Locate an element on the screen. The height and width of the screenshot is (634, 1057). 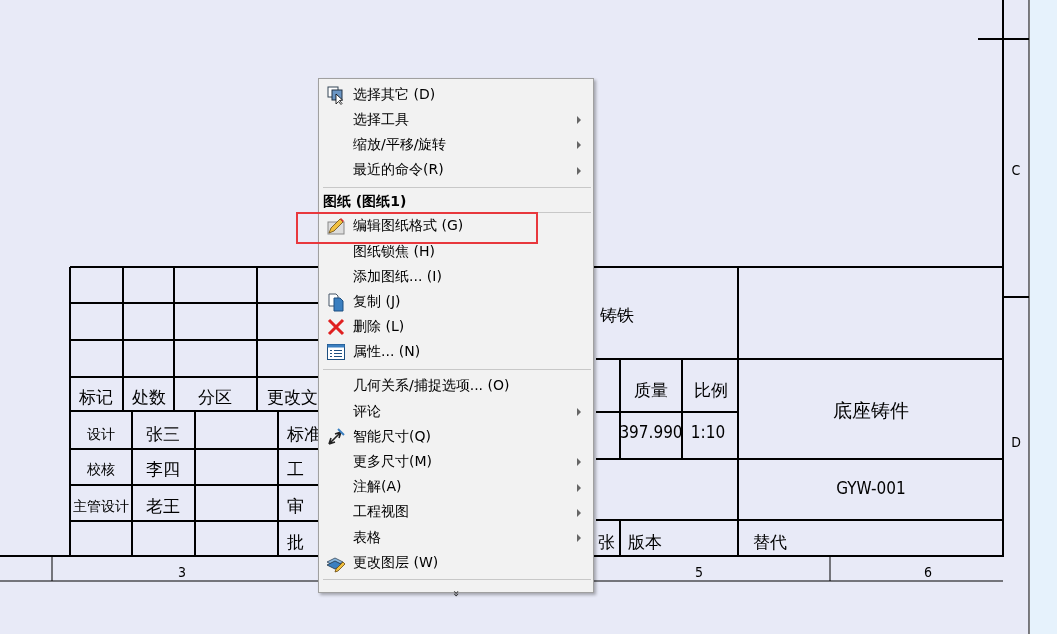
menu-item: 缩放/平移/旋转 is located at coordinates (400, 144).